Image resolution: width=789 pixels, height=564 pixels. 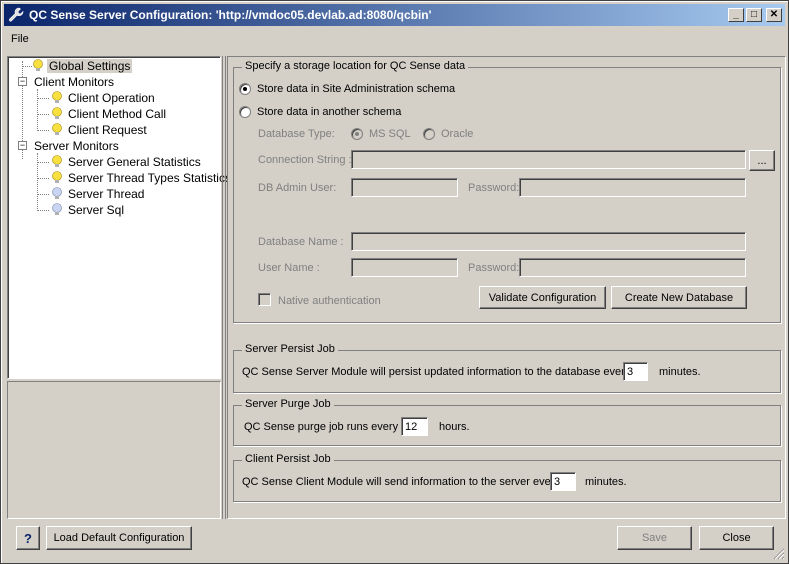 What do you see at coordinates (109, 114) in the screenshot?
I see `tree-item-client-method-call: Client Method Call` at bounding box center [109, 114].